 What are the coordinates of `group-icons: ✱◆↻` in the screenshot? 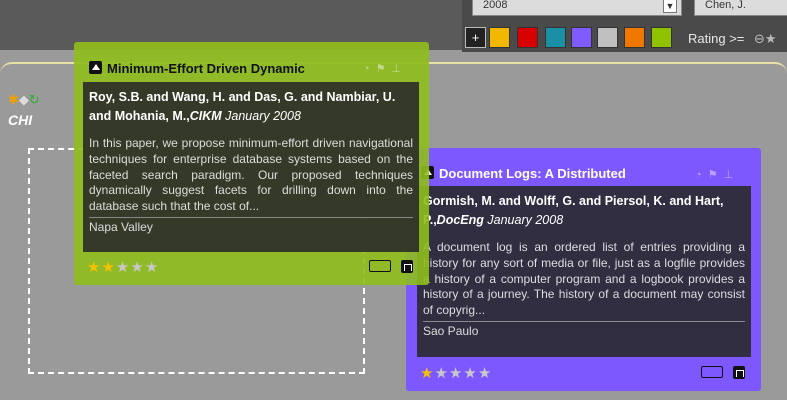 It's located at (24, 100).